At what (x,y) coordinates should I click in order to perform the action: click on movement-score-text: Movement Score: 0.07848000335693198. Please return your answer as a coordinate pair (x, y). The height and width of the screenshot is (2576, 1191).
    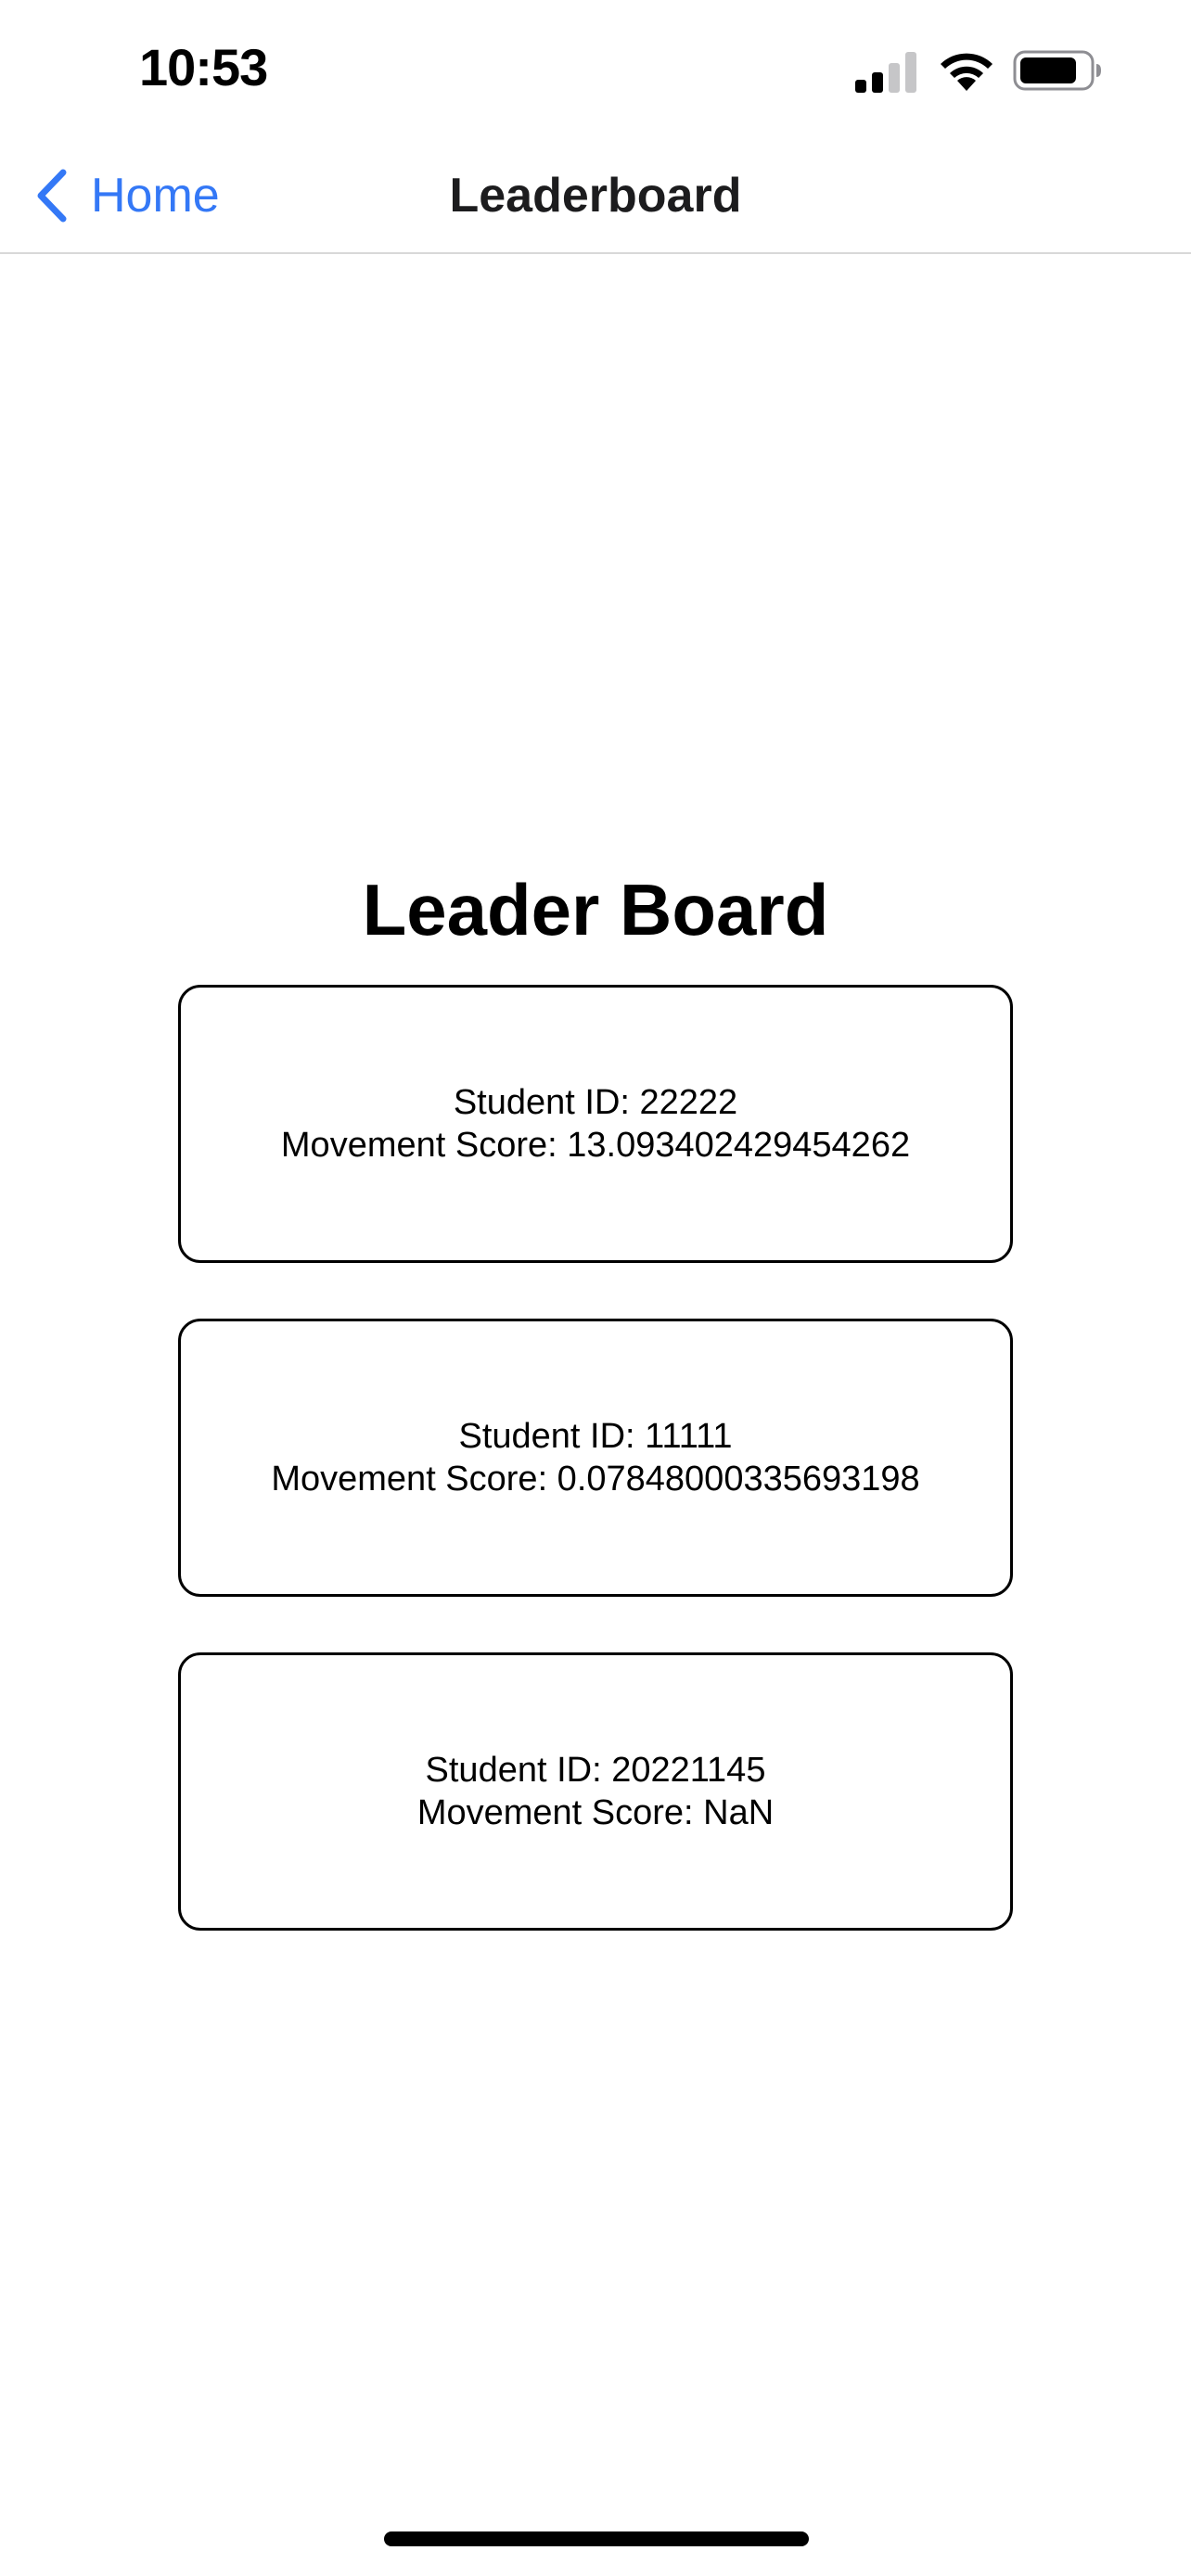
    Looking at the image, I should click on (595, 1479).